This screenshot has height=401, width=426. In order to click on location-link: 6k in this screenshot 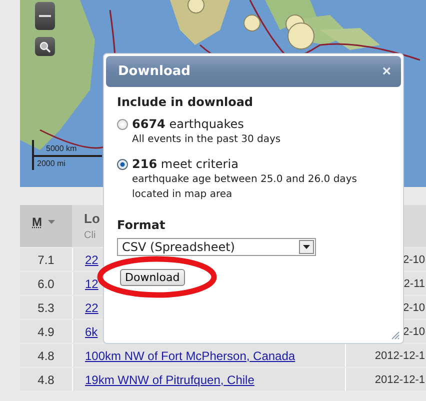, I will do `click(91, 331)`.